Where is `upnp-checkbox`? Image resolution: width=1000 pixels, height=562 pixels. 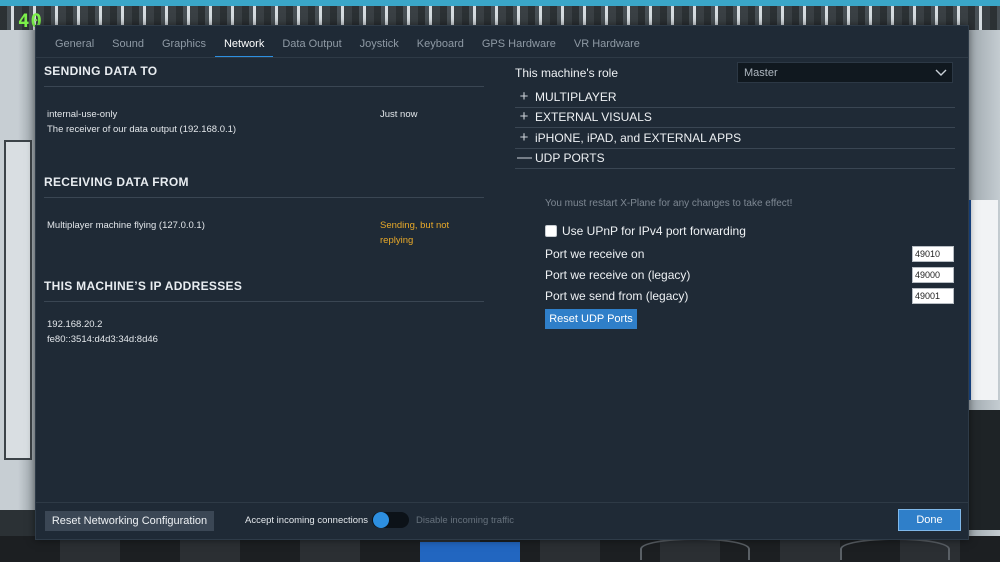 upnp-checkbox is located at coordinates (551, 231).